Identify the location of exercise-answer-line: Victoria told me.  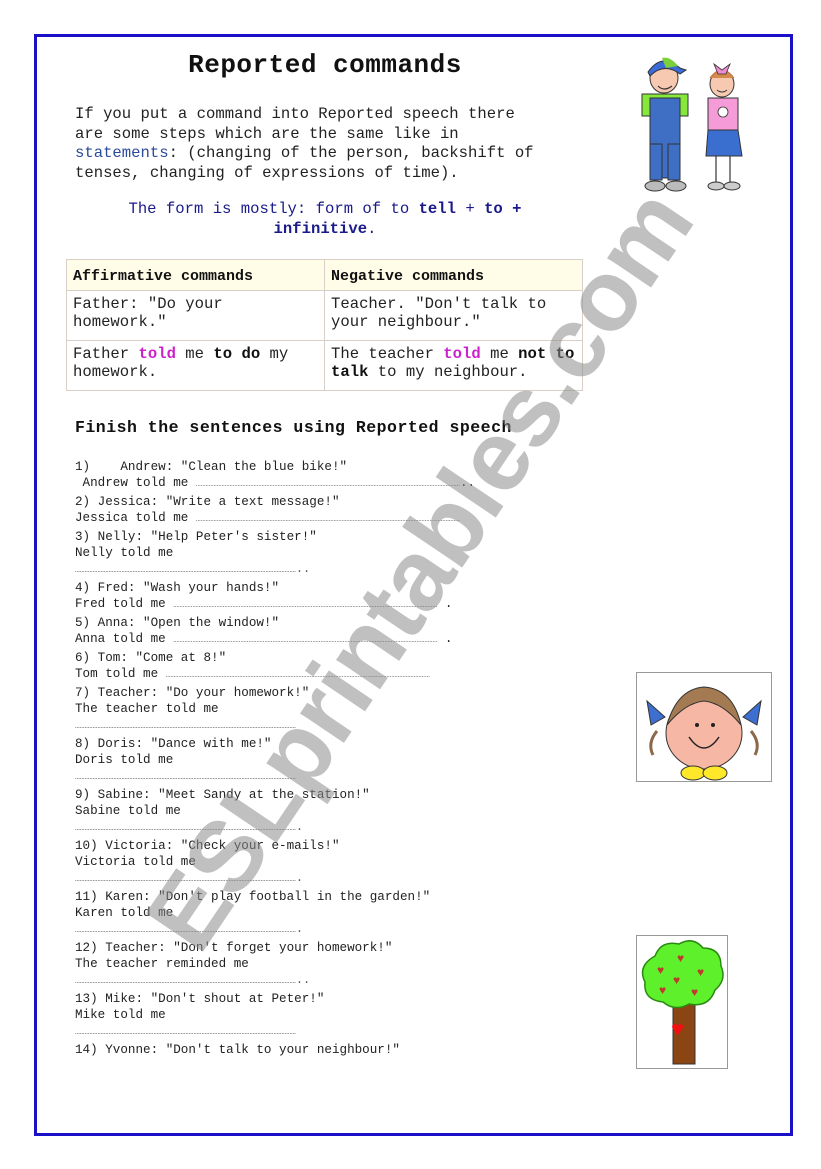
(335, 862).